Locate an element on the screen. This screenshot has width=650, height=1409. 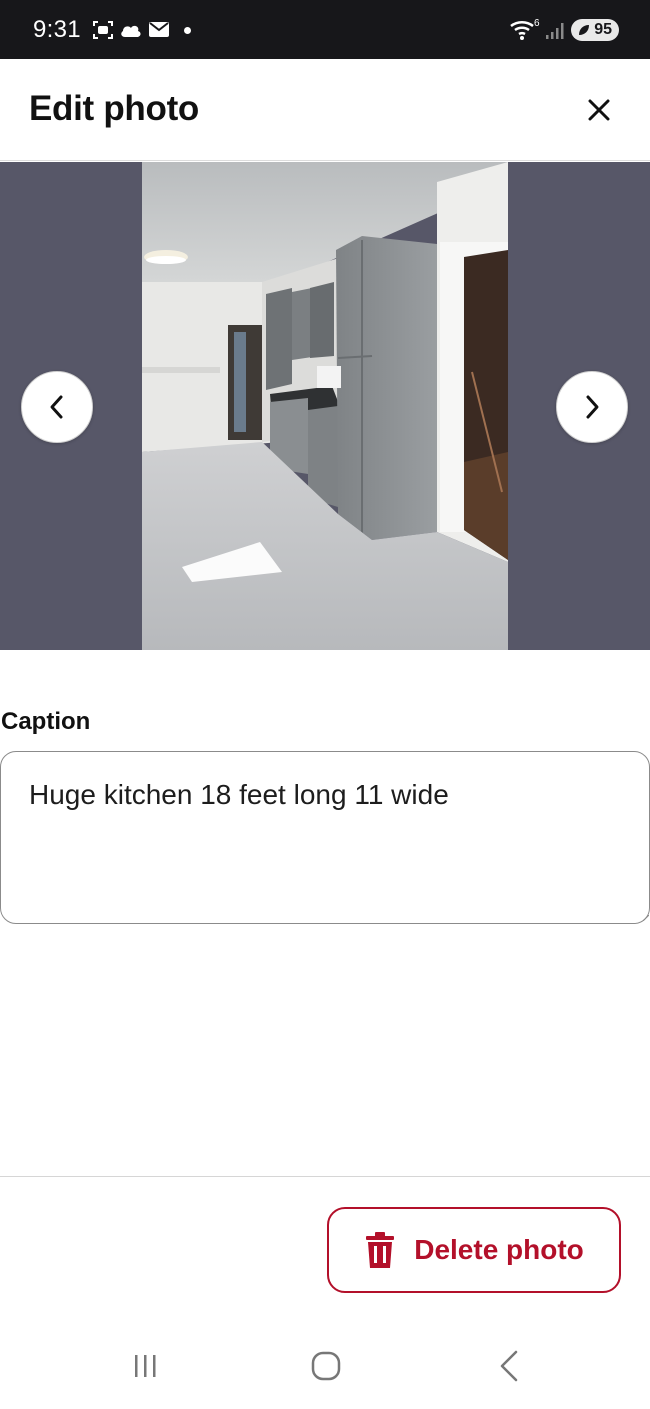
recents-icon is located at coordinates (145, 1366).